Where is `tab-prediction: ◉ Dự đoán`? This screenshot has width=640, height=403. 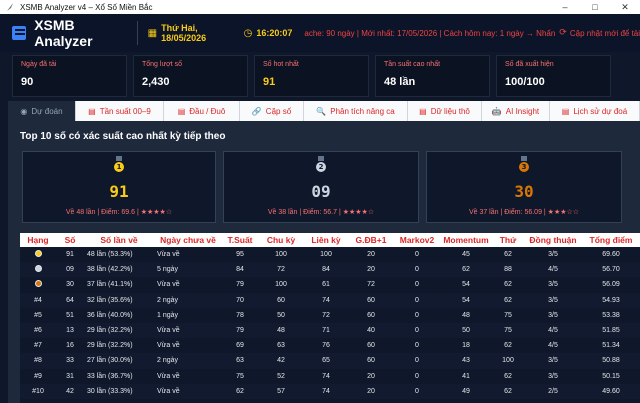 tab-prediction: ◉ Dự đoán is located at coordinates (42, 111).